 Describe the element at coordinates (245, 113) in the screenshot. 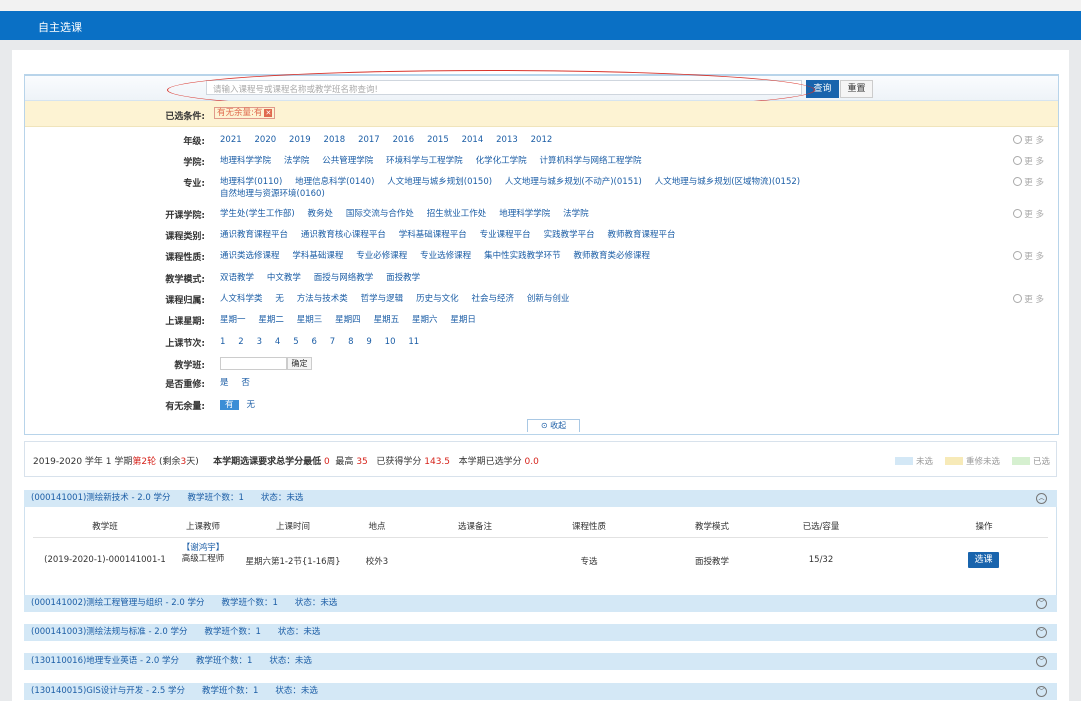

I see `condition-tag: 有无余量:有 ✕` at that location.